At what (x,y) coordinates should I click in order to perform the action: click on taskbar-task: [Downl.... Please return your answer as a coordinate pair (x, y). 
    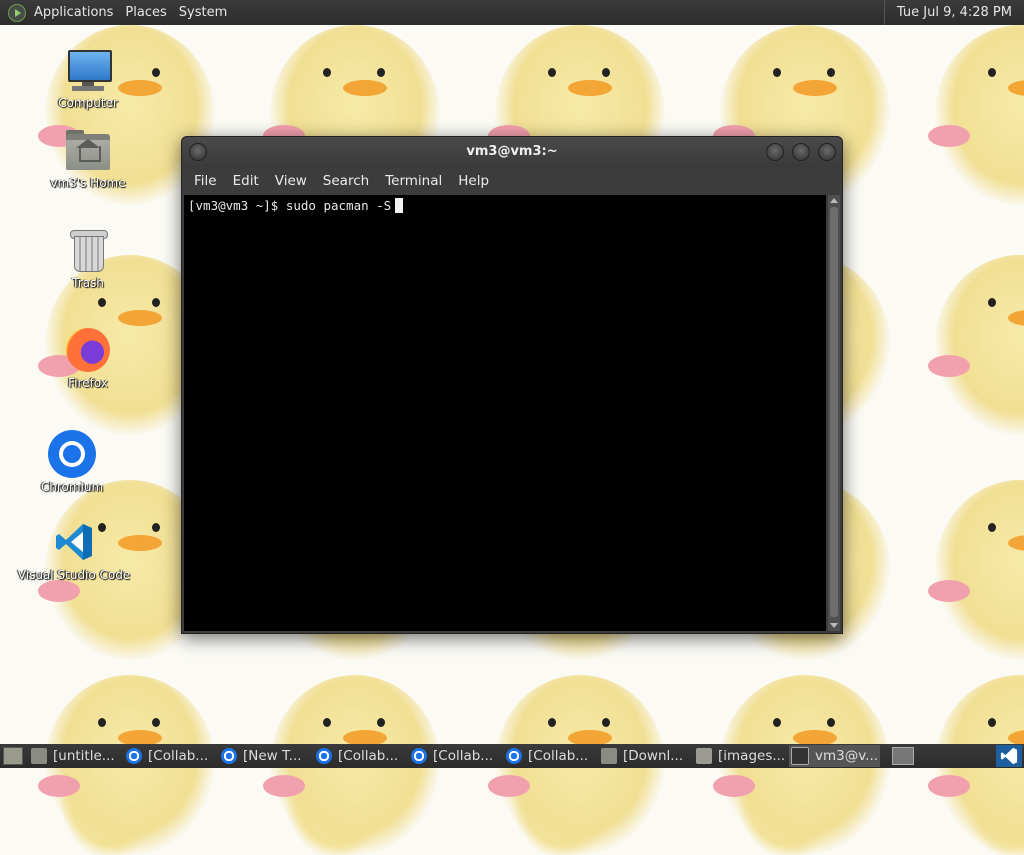
    Looking at the image, I should click on (644, 756).